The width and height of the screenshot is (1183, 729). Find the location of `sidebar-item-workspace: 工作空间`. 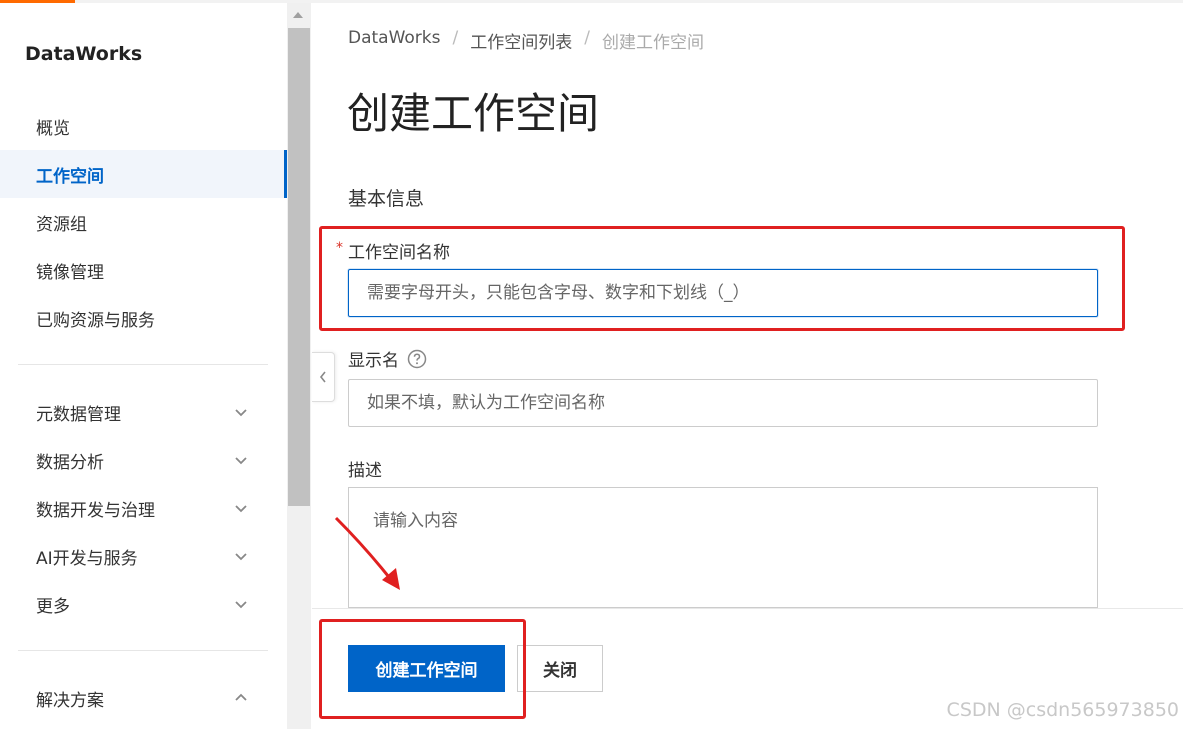

sidebar-item-workspace: 工作空间 is located at coordinates (143, 174).